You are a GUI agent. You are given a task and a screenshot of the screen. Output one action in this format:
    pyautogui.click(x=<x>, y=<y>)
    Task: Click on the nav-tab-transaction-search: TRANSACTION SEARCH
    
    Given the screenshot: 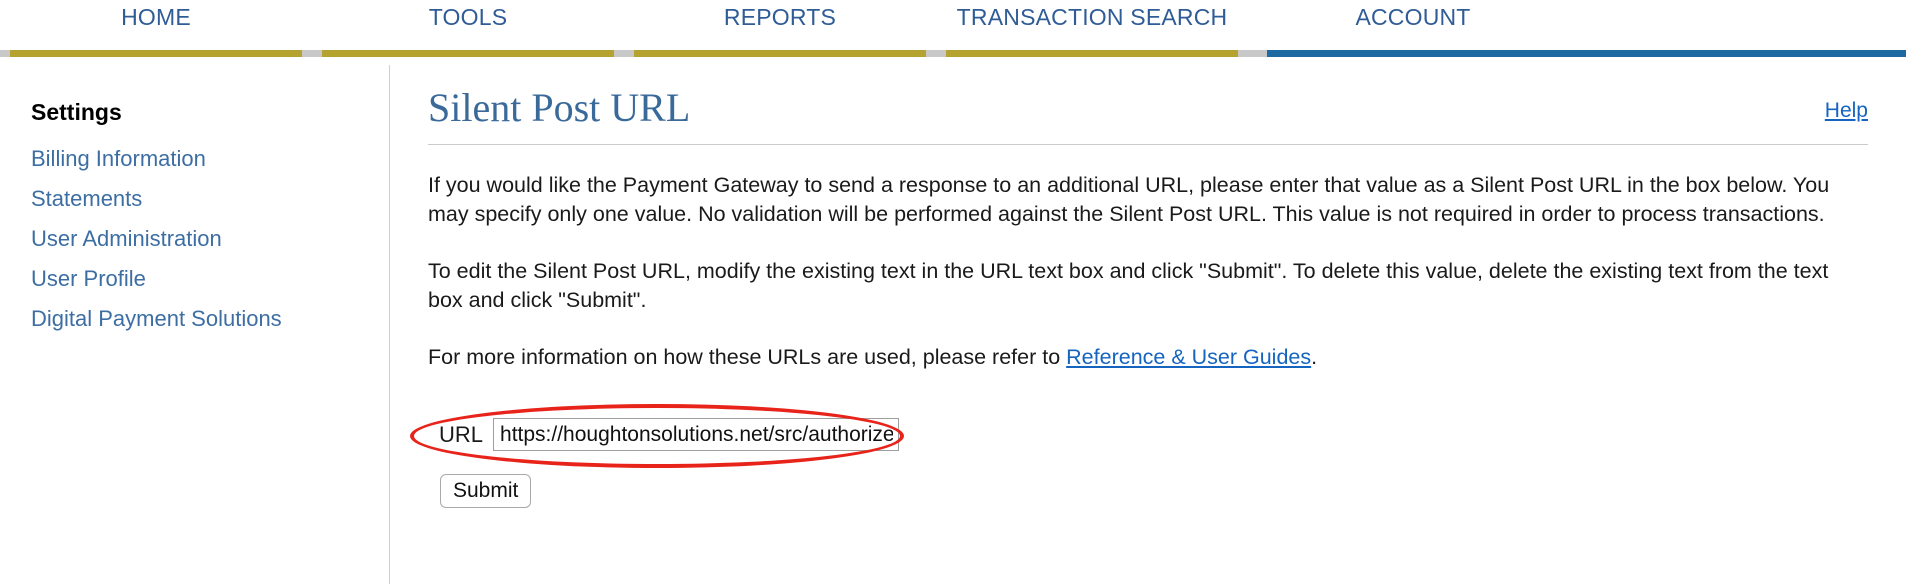 What is the action you would take?
    pyautogui.click(x=1092, y=28)
    